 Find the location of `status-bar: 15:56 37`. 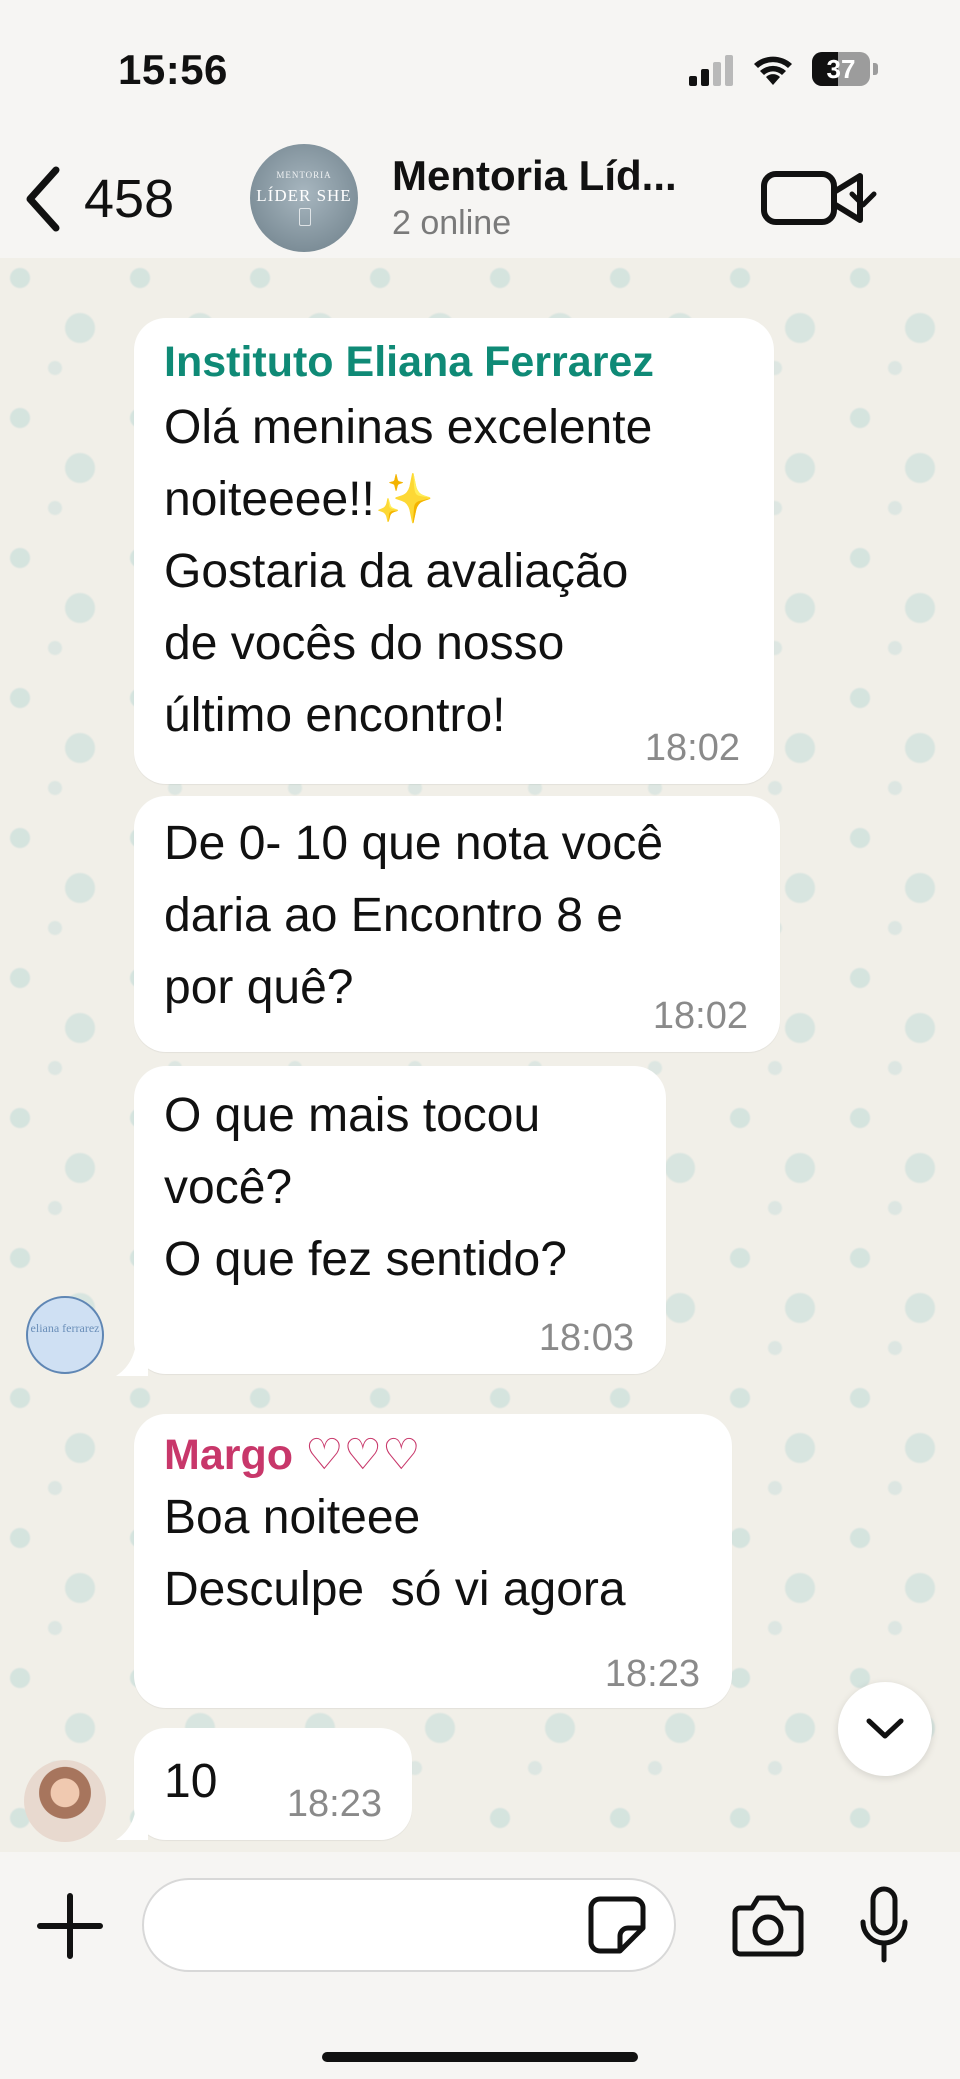

status-bar: 15:56 37 is located at coordinates (480, 70).